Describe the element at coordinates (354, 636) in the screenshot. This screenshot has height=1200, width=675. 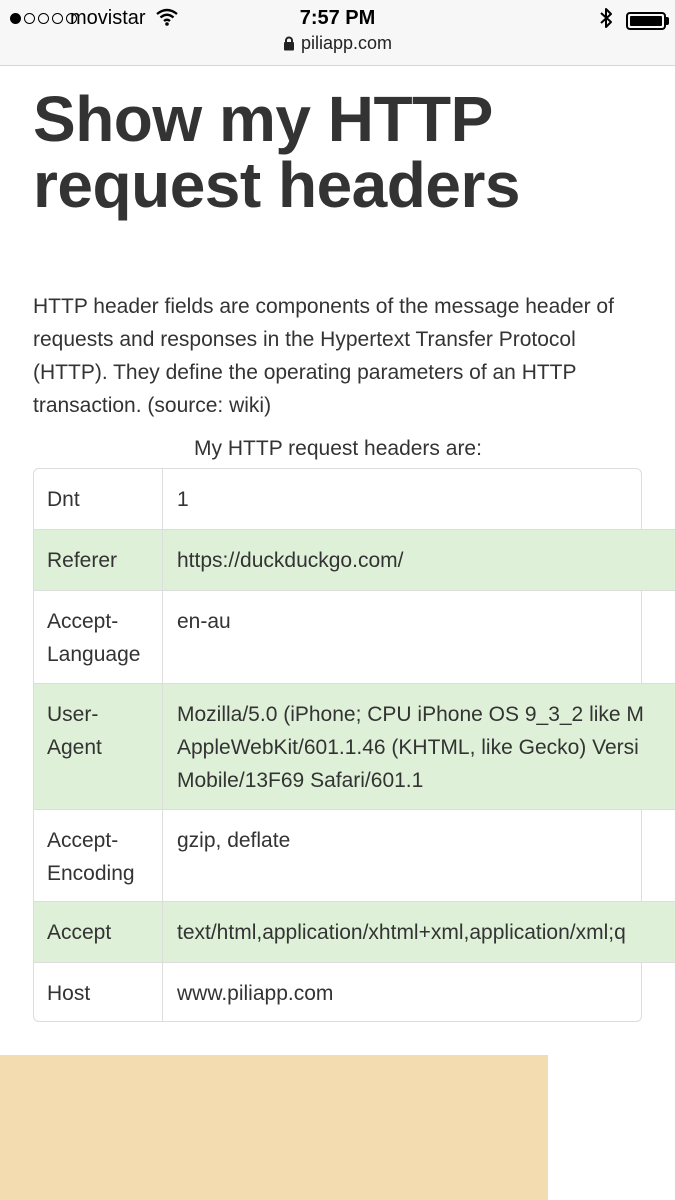
I see `table-row: Accept- Language en-au` at that location.